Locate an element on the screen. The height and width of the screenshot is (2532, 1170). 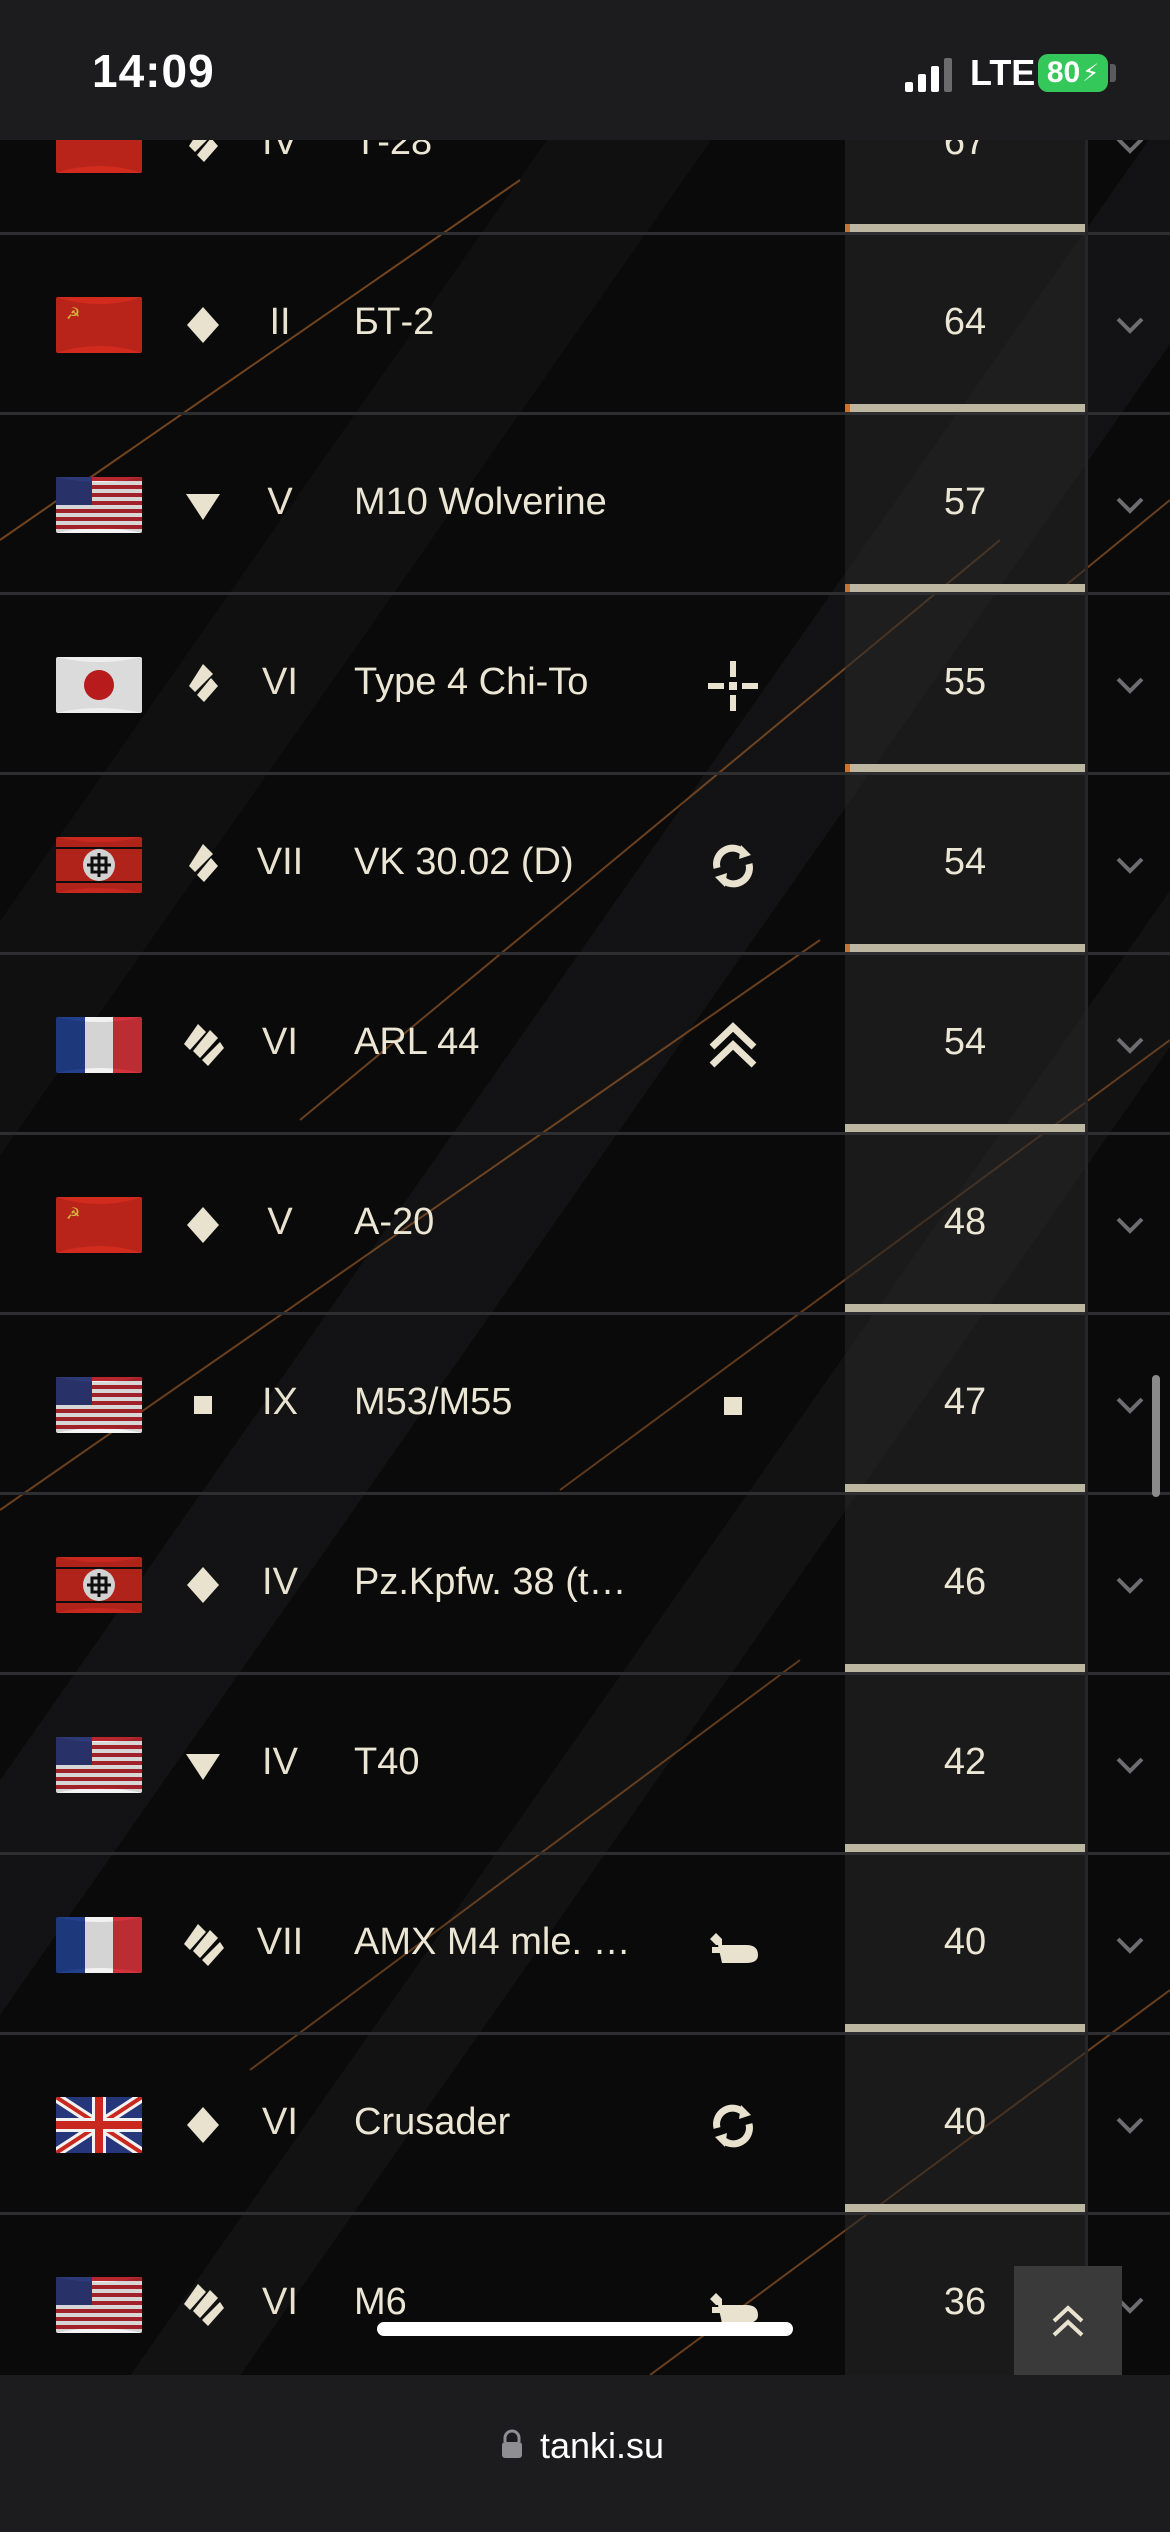
table-row: IV Pz.Kpfw. 38 (t… 46 is located at coordinates (585, 1585).